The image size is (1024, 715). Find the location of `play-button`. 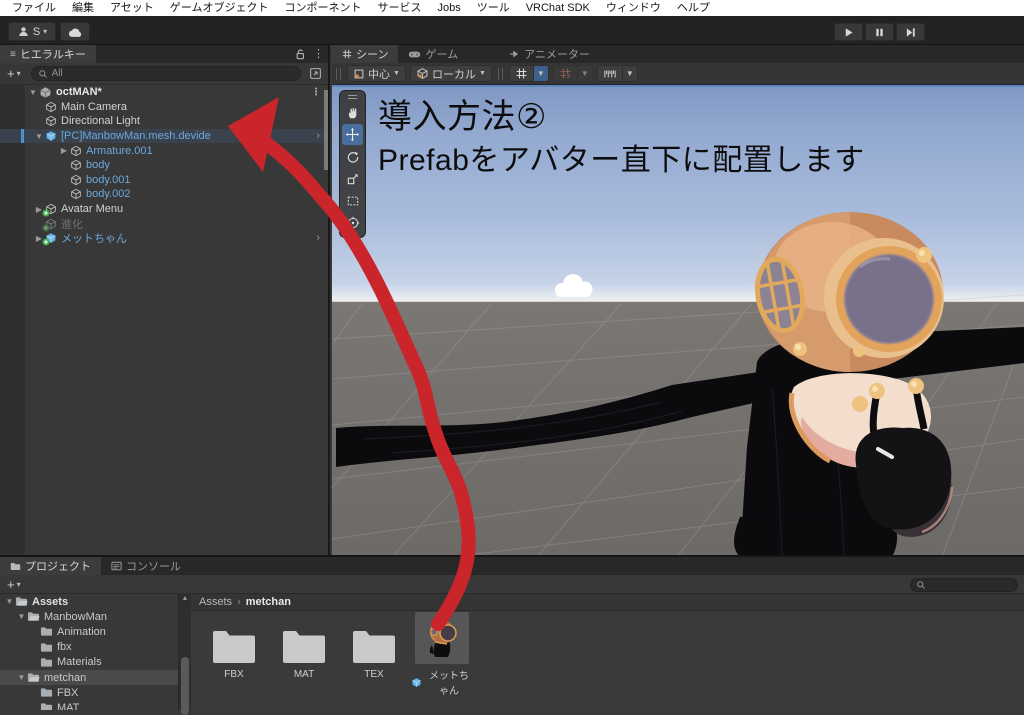

play-button is located at coordinates (848, 32).